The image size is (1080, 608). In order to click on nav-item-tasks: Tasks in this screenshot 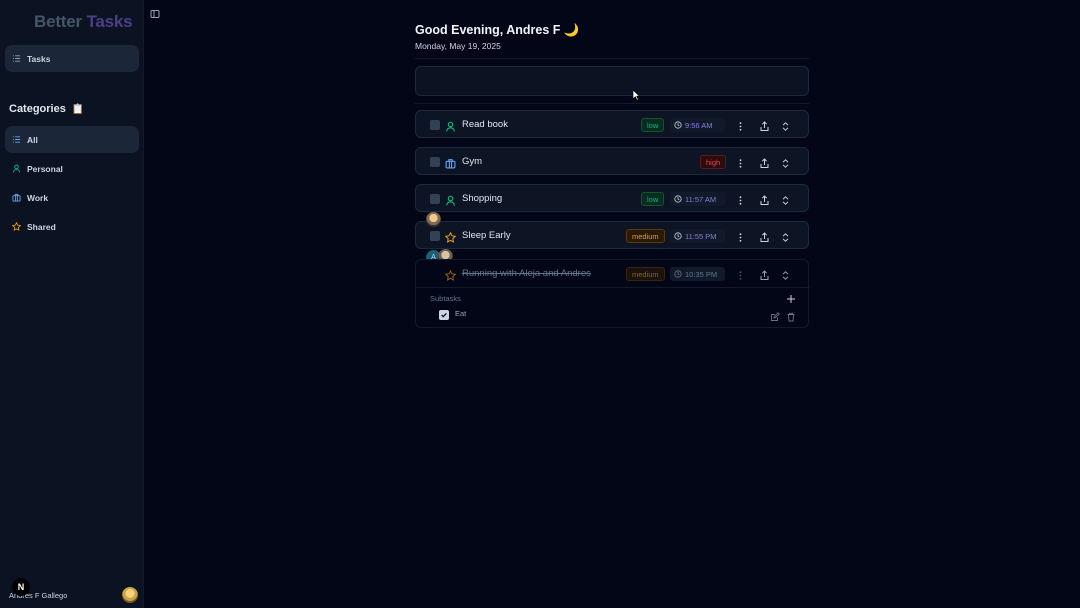, I will do `click(72, 58)`.